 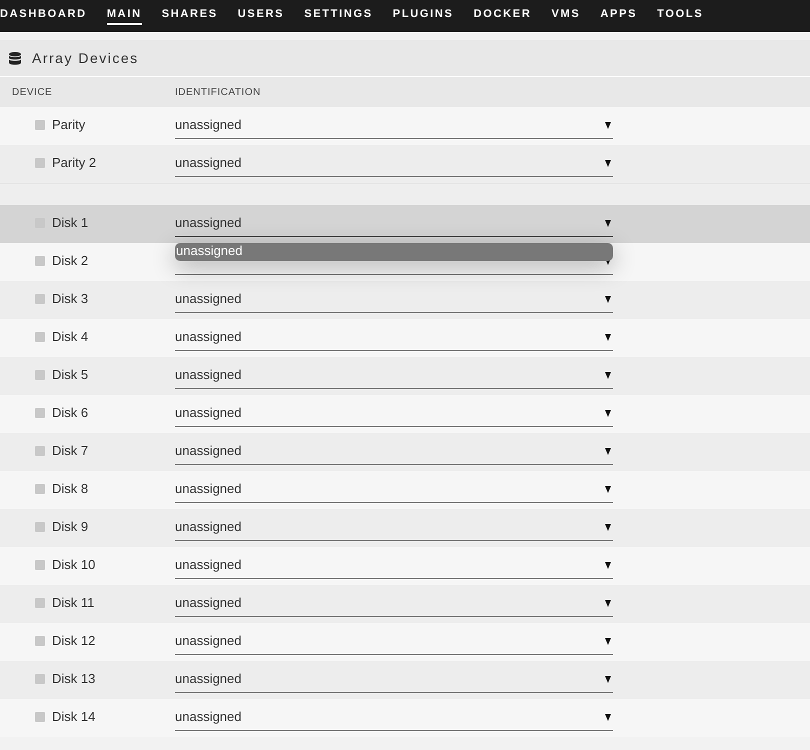 I want to click on device-name: Disk 11, so click(x=73, y=603).